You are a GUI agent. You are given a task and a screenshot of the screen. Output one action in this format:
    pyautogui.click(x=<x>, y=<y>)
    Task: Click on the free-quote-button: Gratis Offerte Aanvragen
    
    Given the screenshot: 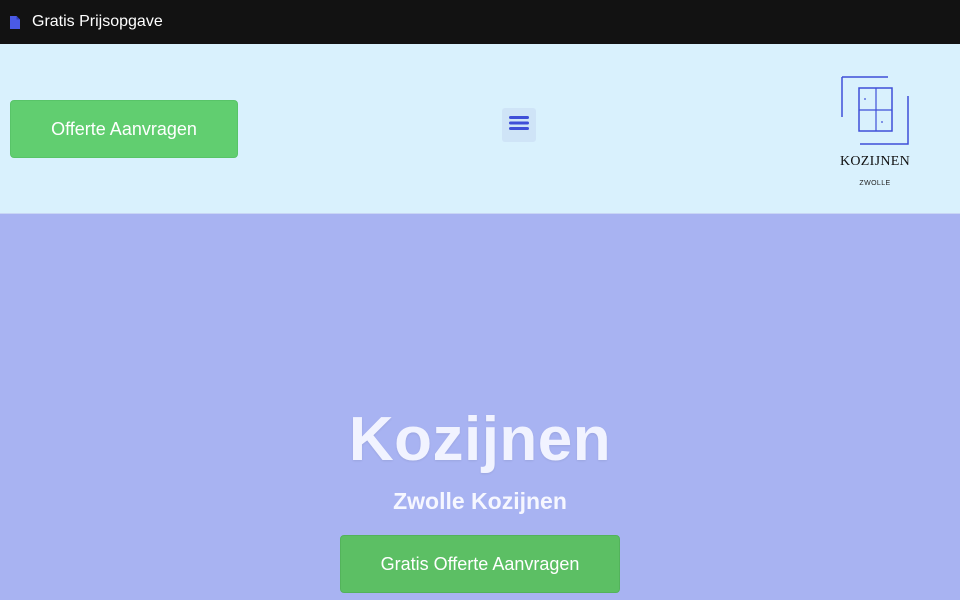 What is the action you would take?
    pyautogui.click(x=480, y=564)
    